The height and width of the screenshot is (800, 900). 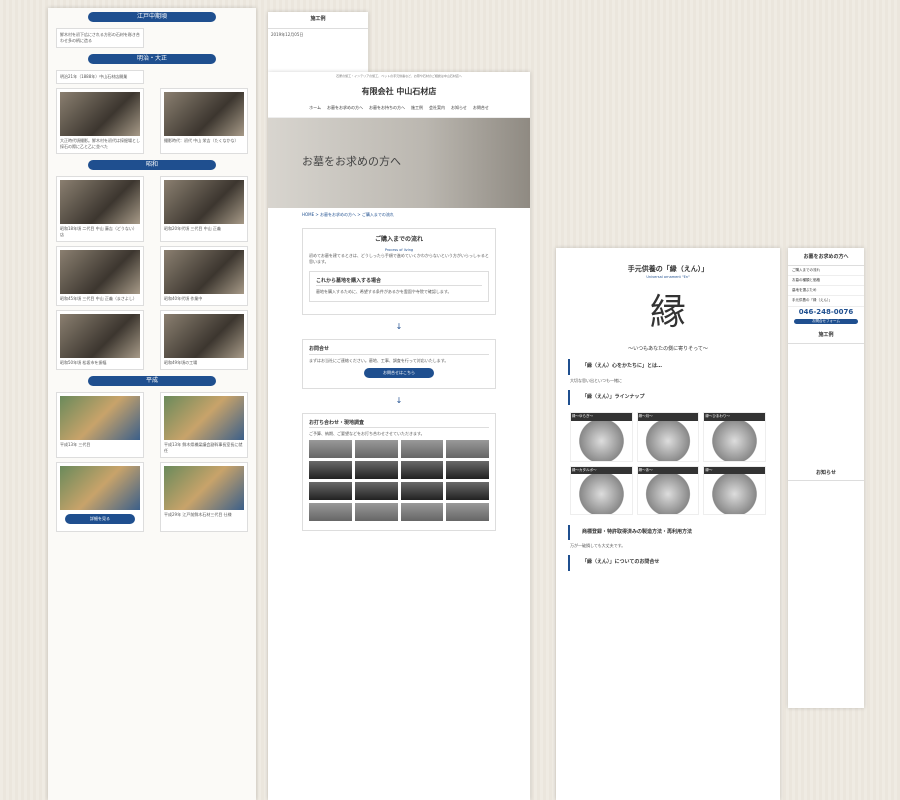 I want to click on nav-news: お知らせ, so click(x=459, y=108).